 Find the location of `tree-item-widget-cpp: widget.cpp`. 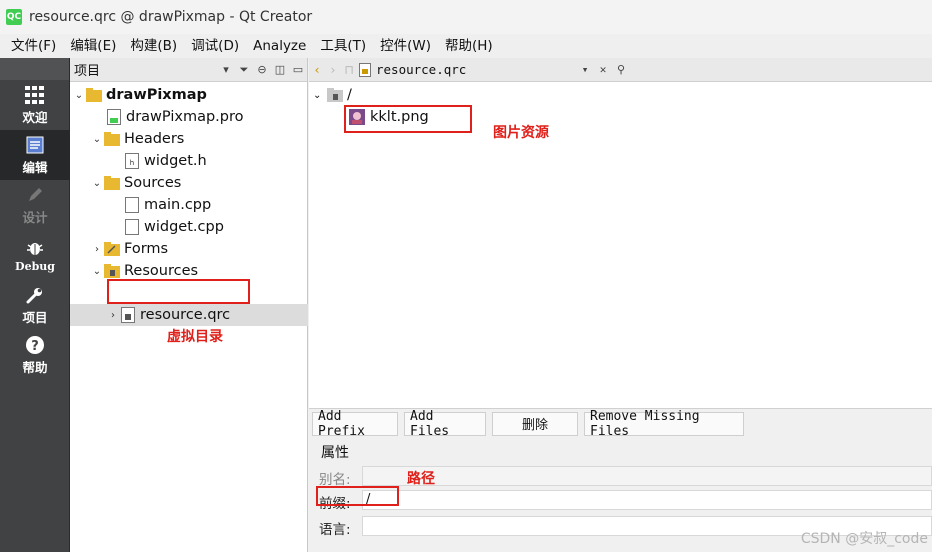

tree-item-widget-cpp: widget.cpp is located at coordinates (174, 227).